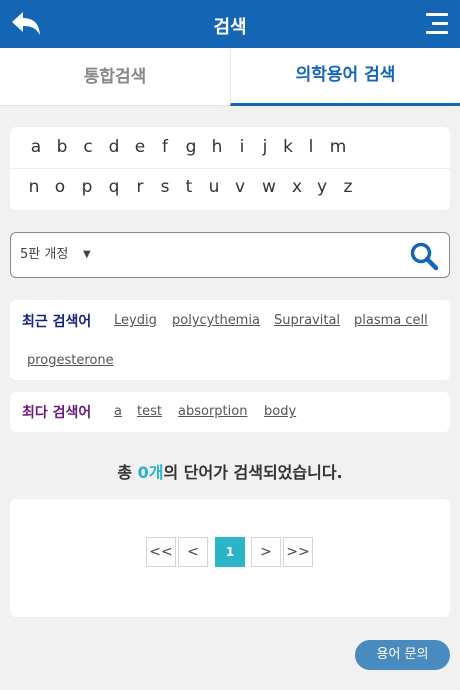 The height and width of the screenshot is (690, 460). I want to click on search-tabs: 통합검색 의학용어 검색, so click(230, 77).